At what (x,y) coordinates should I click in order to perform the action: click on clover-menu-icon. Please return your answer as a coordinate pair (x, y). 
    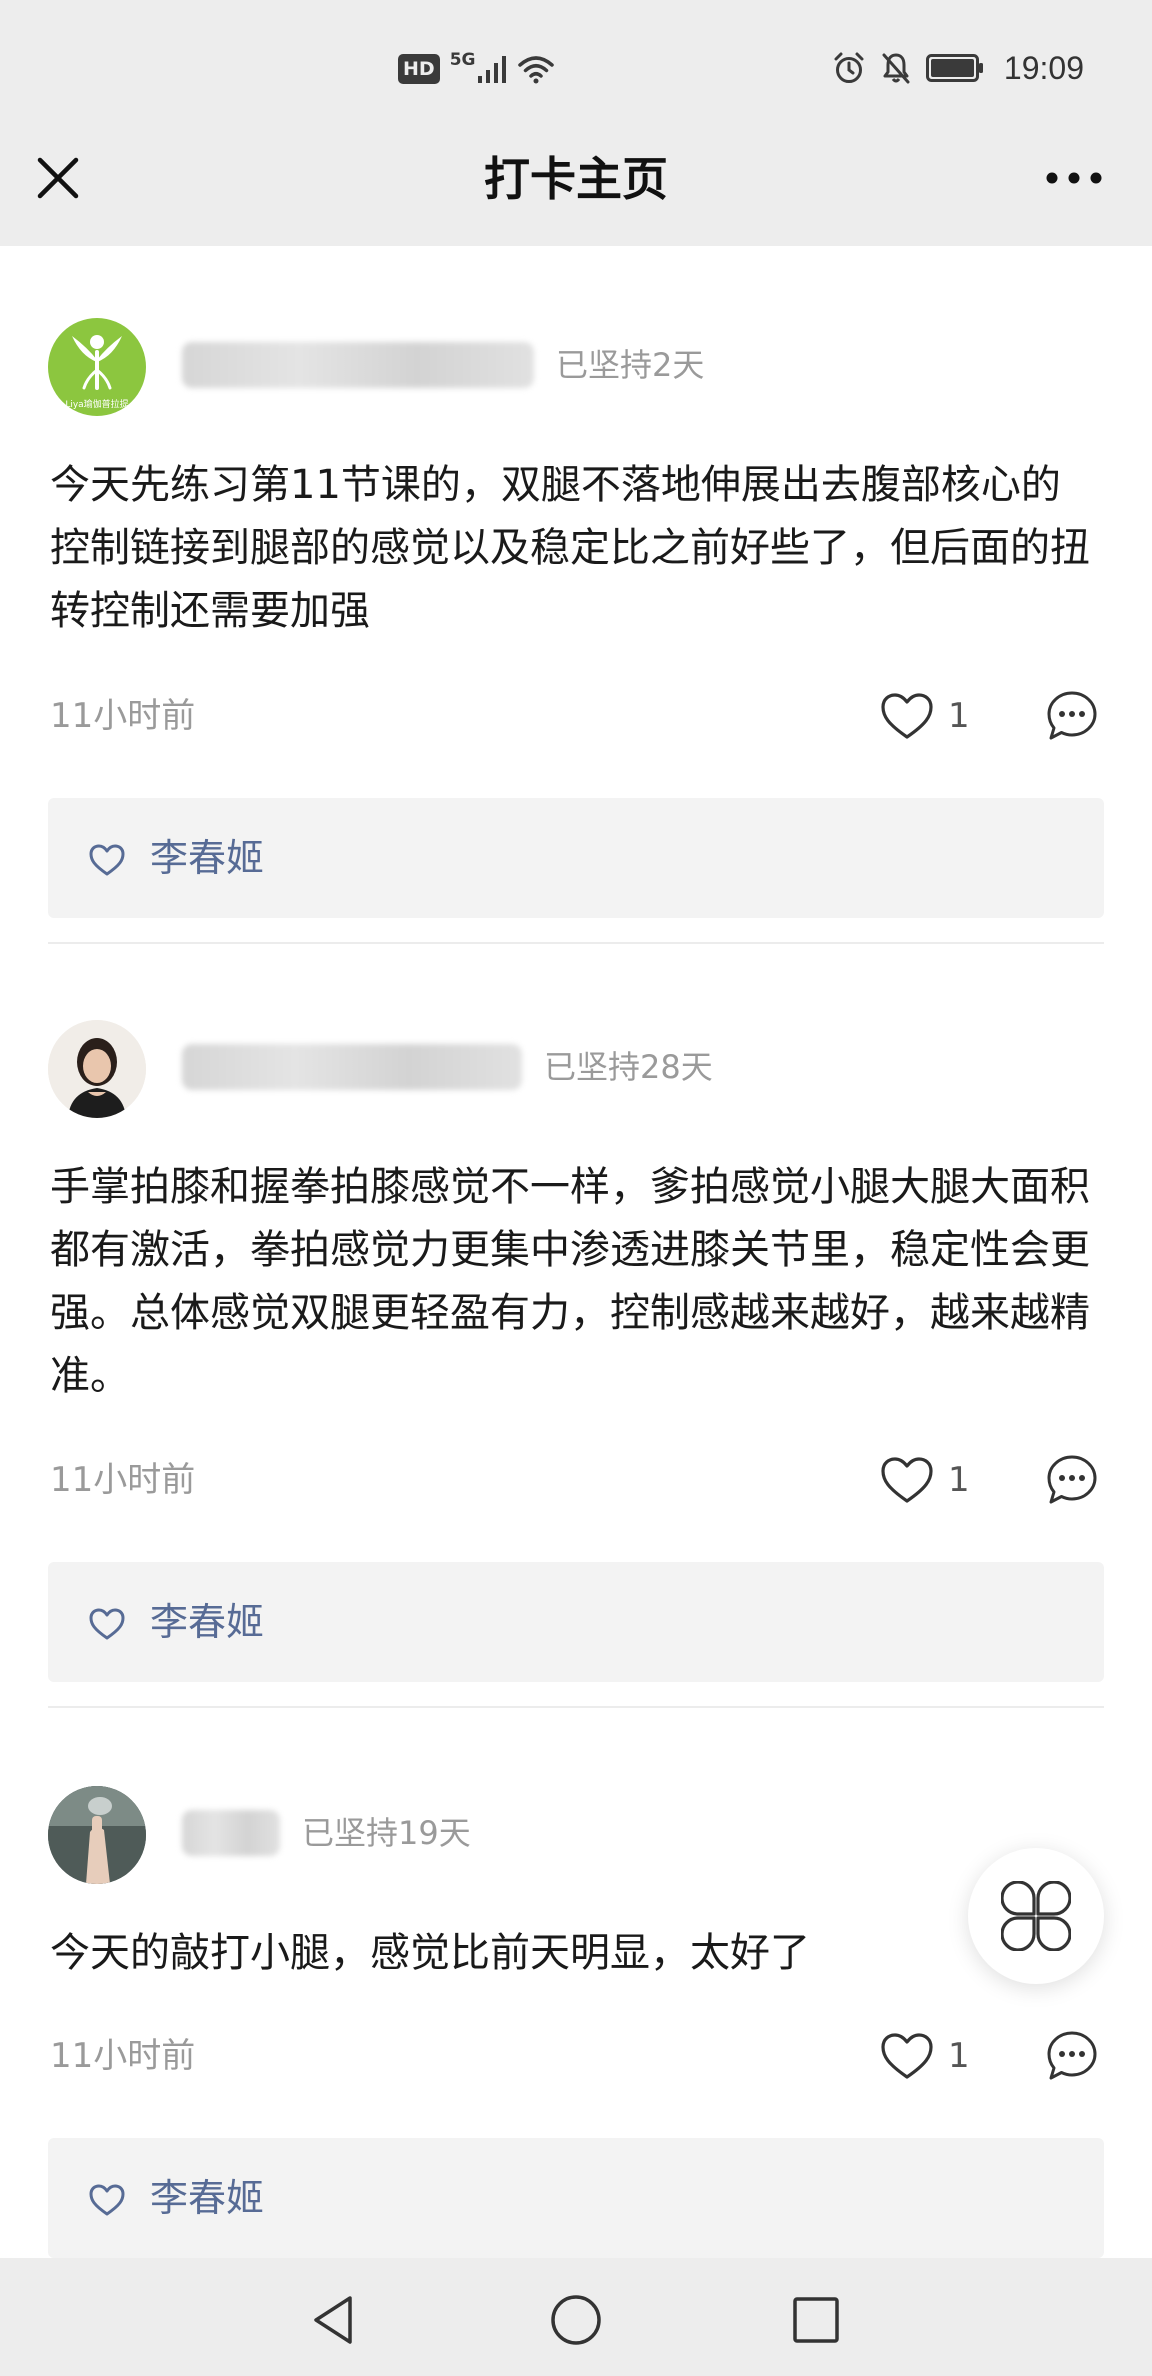
    Looking at the image, I should click on (1036, 1916).